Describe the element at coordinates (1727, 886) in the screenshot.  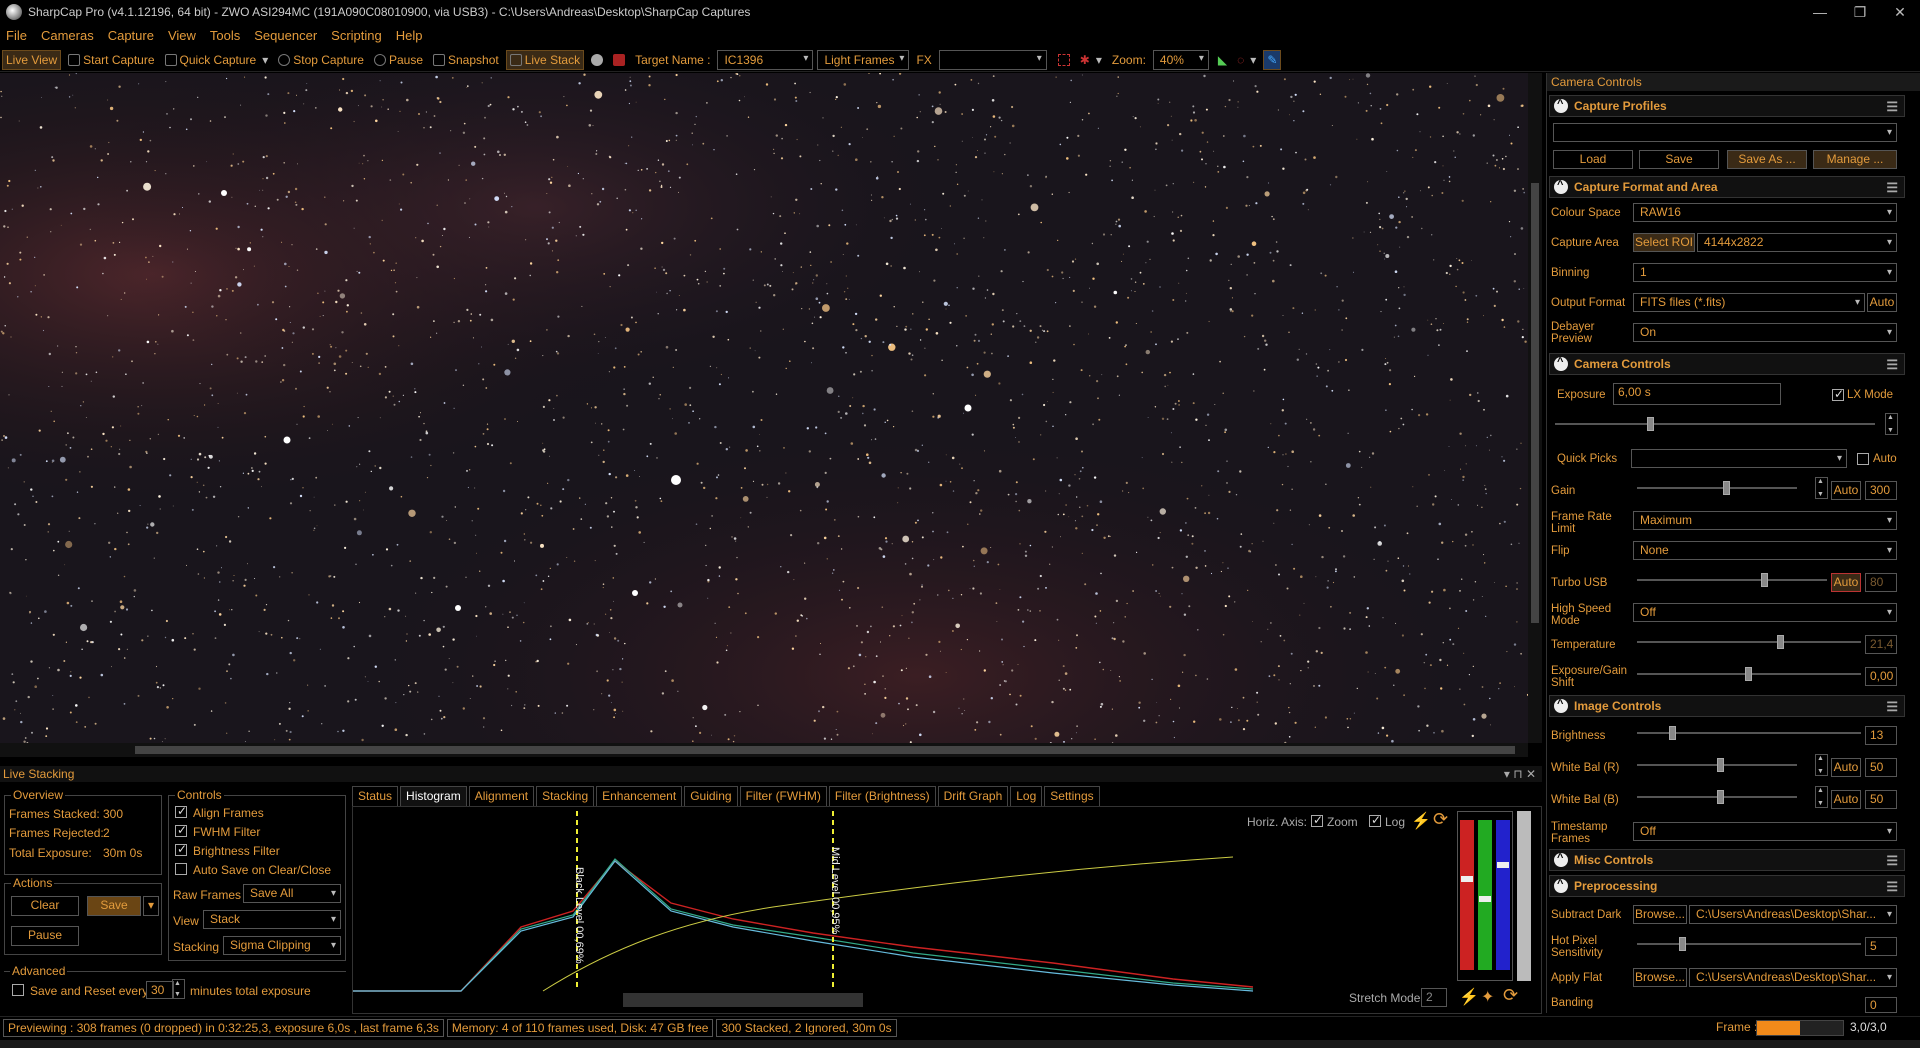
I see `preprocessing-section: Preprocessing ☰` at that location.